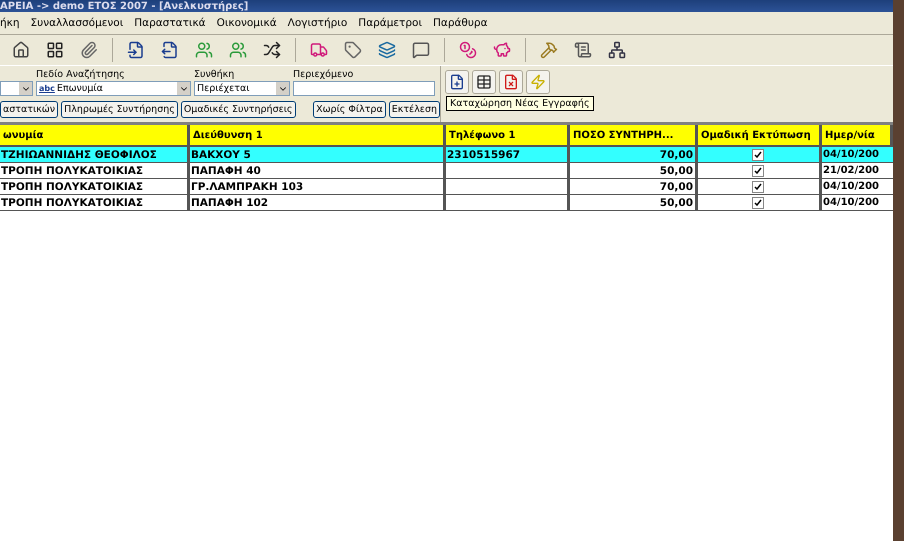 The height and width of the screenshot is (541, 904). I want to click on search-field-dropdown: abc Επωνυμία, so click(113, 88).